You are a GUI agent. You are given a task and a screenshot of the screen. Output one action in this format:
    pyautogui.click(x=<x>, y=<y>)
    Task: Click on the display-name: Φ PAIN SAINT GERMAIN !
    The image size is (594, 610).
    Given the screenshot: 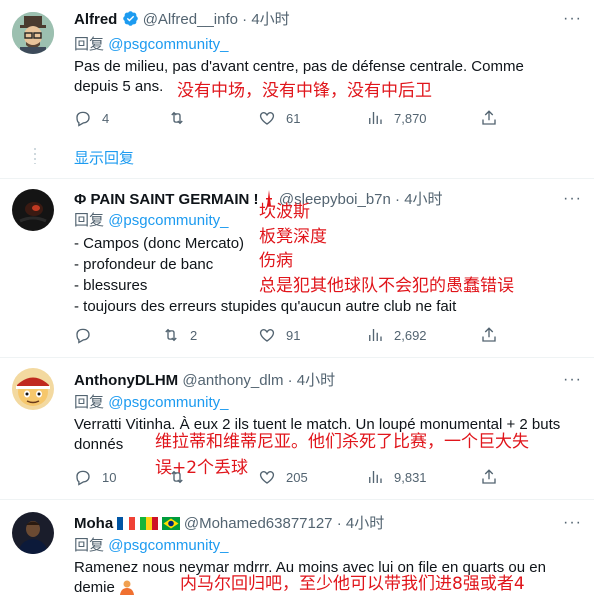 What is the action you would take?
    pyautogui.click(x=166, y=199)
    